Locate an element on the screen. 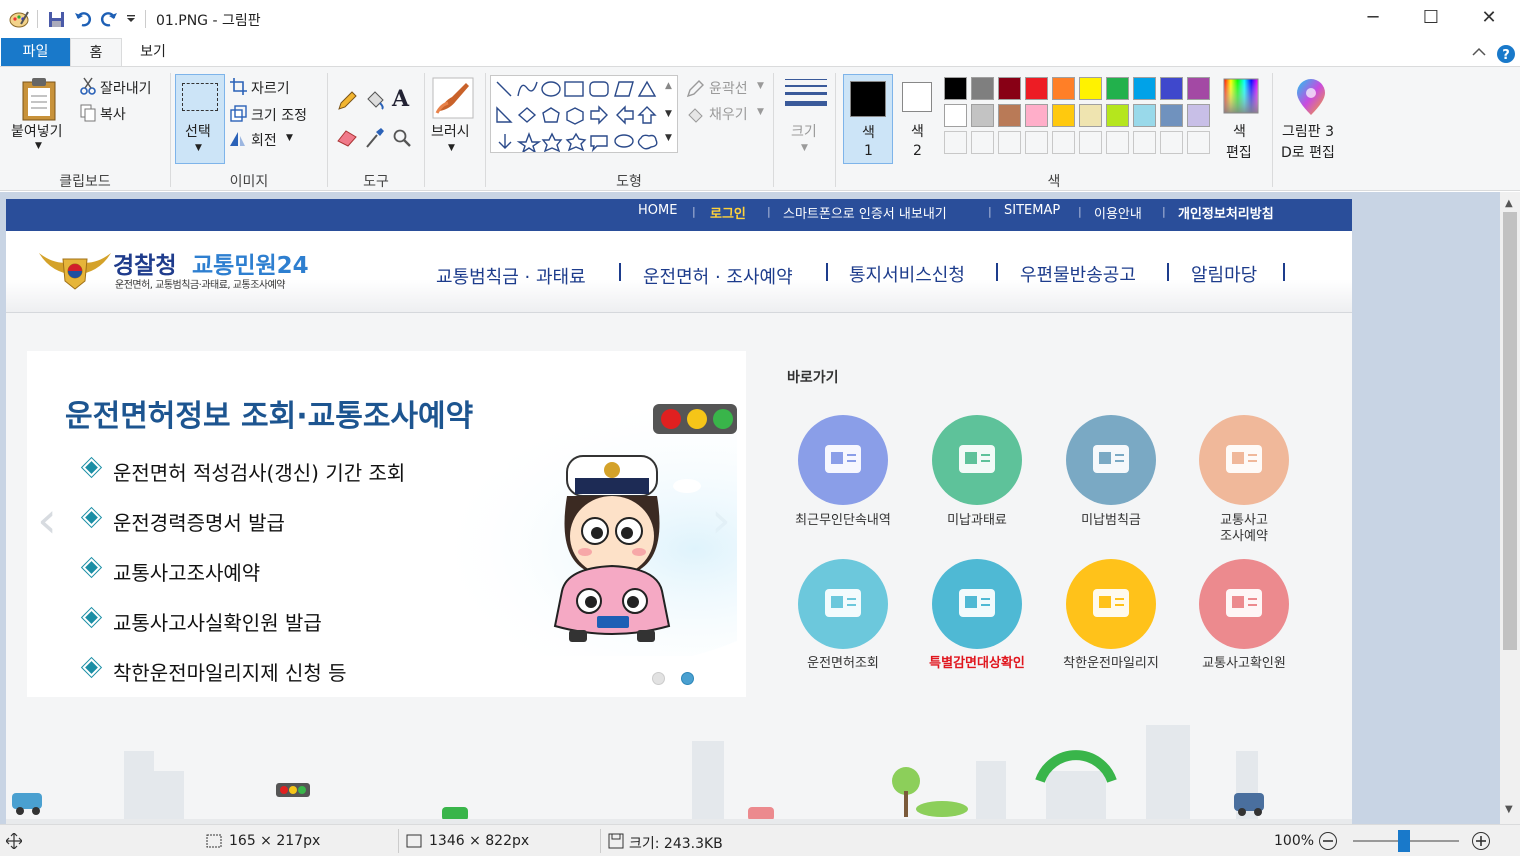 The height and width of the screenshot is (856, 1520). fill-bucket-icon is located at coordinates (375, 100).